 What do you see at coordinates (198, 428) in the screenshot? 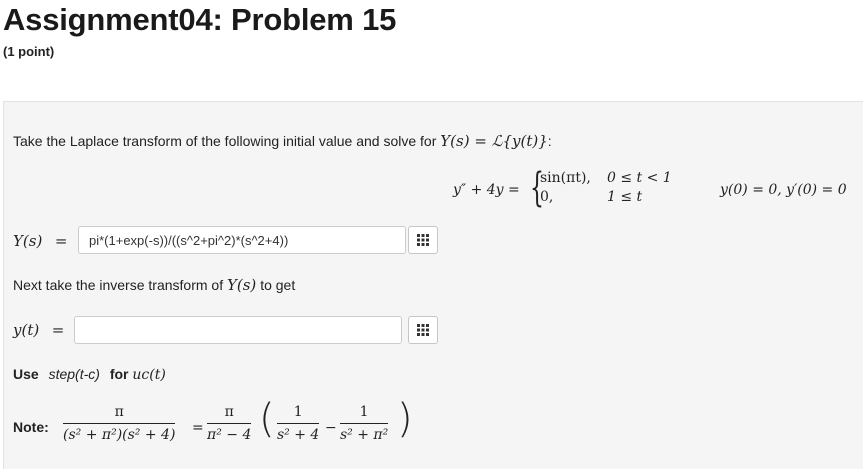
I see `note-equals: =` at bounding box center [198, 428].